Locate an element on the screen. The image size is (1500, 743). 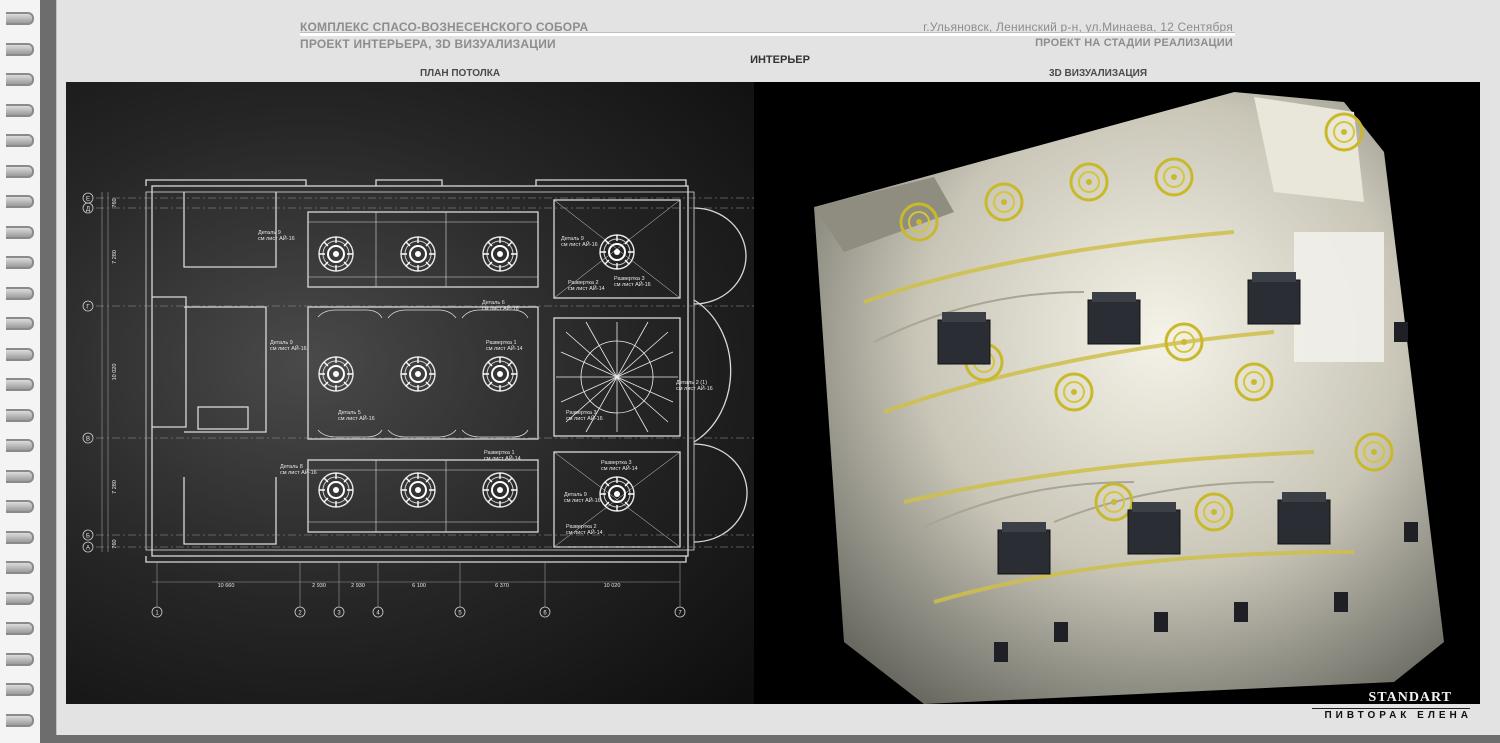
author-name: ПИВТОРАК ЕЛЕНА is located at coordinates (1398, 715).